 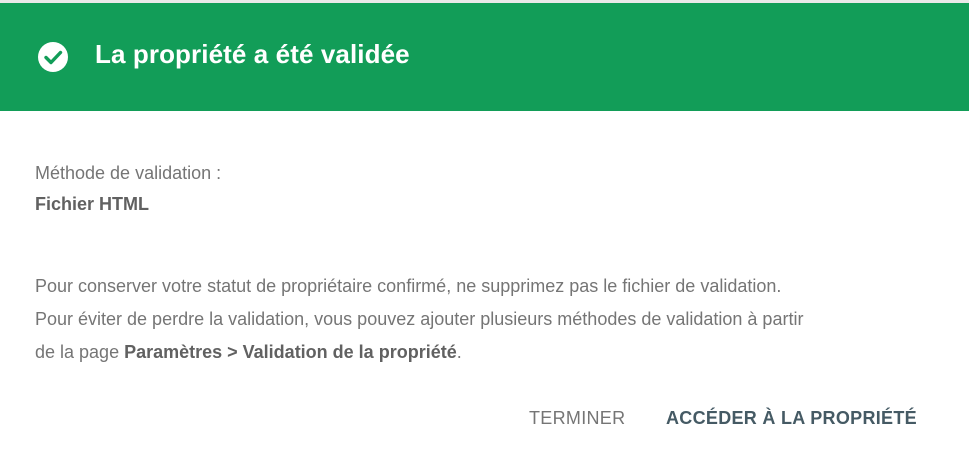 I want to click on settings-path-text: Paramètres > Validation de la propriété, so click(x=290, y=352).